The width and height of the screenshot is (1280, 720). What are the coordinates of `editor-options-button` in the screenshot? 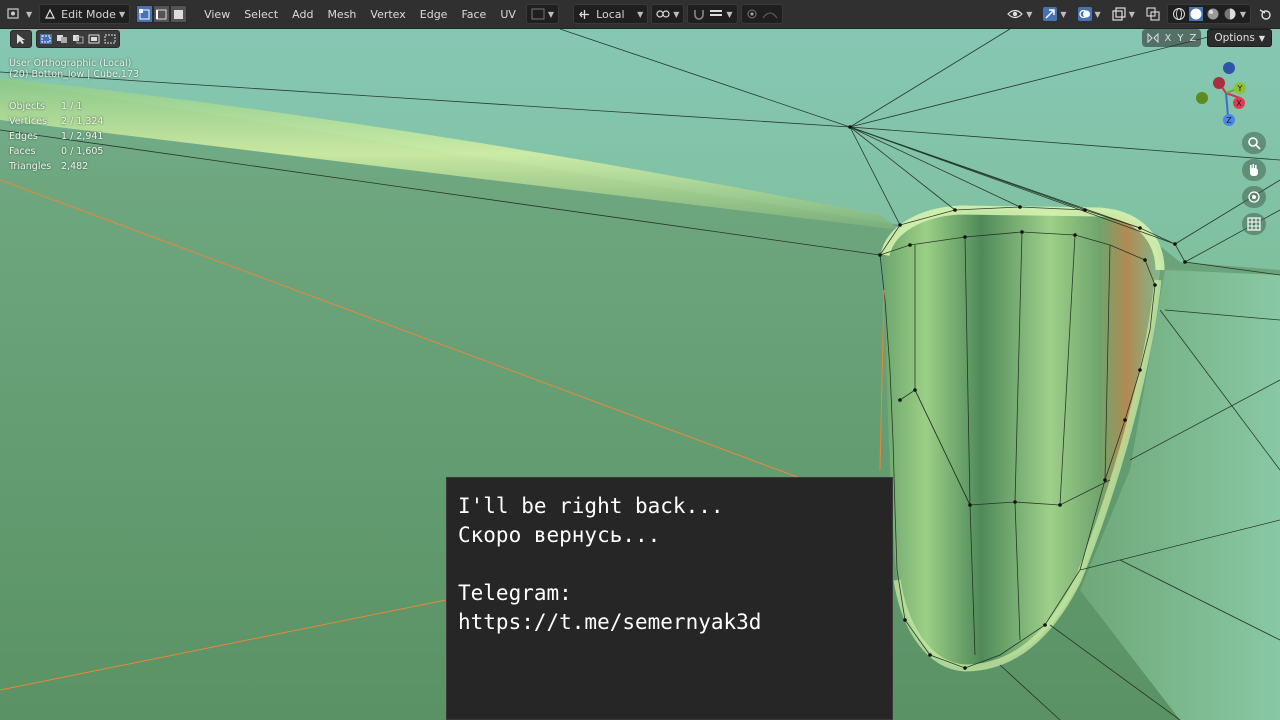 It's located at (1265, 14).